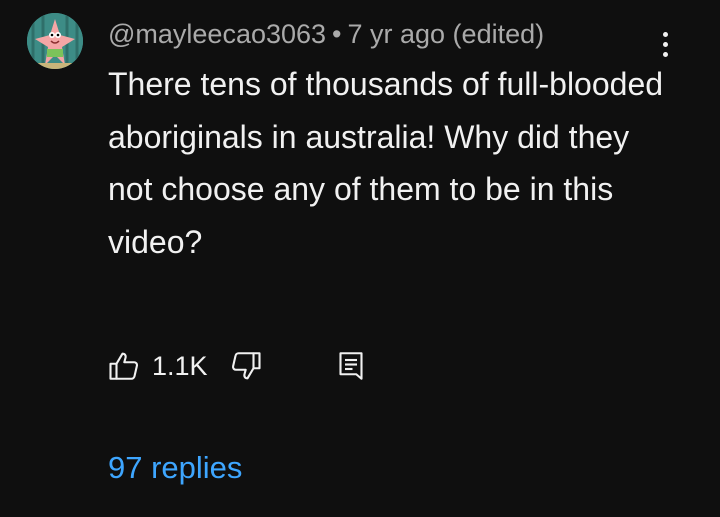 This screenshot has height=517, width=720. What do you see at coordinates (175, 468) in the screenshot?
I see `view-replies-link: 97 replies` at bounding box center [175, 468].